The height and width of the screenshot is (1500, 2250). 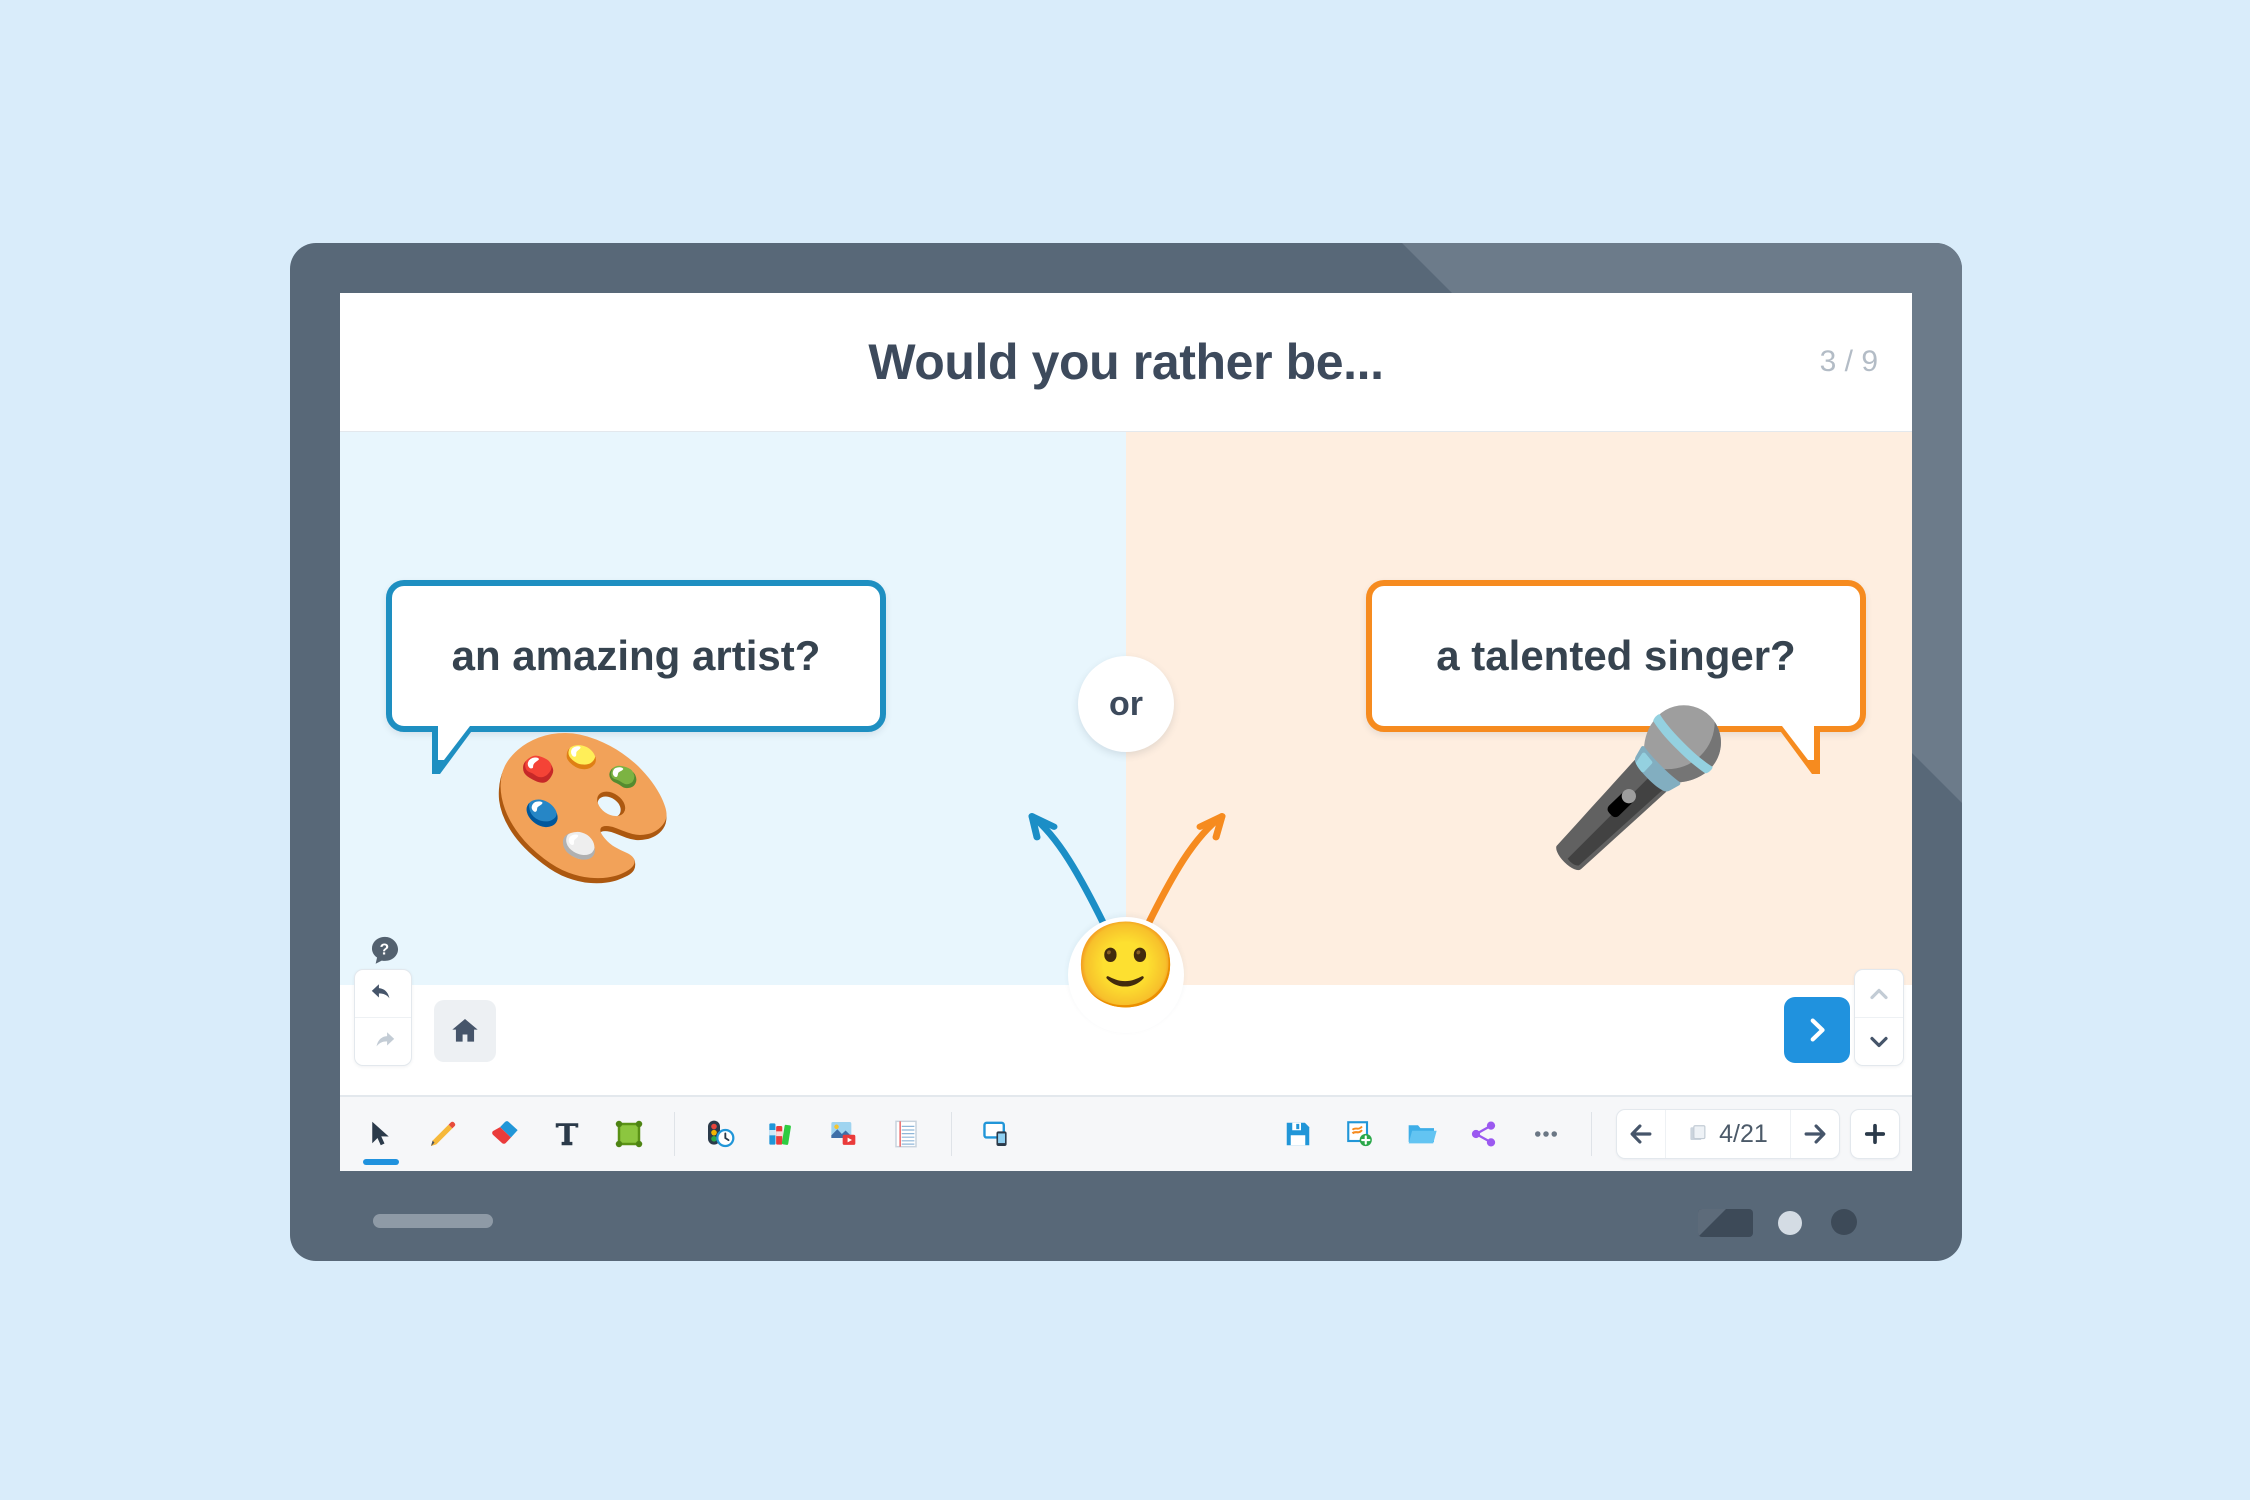 I want to click on books-icon, so click(x=780, y=1134).